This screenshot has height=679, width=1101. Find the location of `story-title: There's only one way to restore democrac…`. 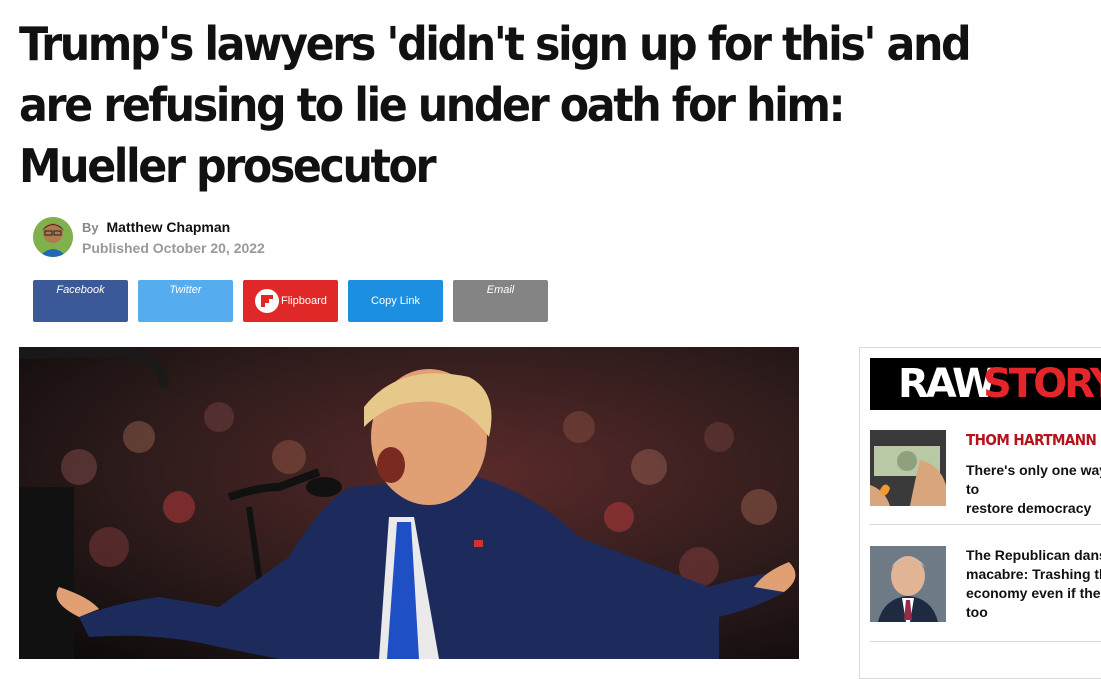

story-title: There's only one way to restore democrac… is located at coordinates (1033, 489).